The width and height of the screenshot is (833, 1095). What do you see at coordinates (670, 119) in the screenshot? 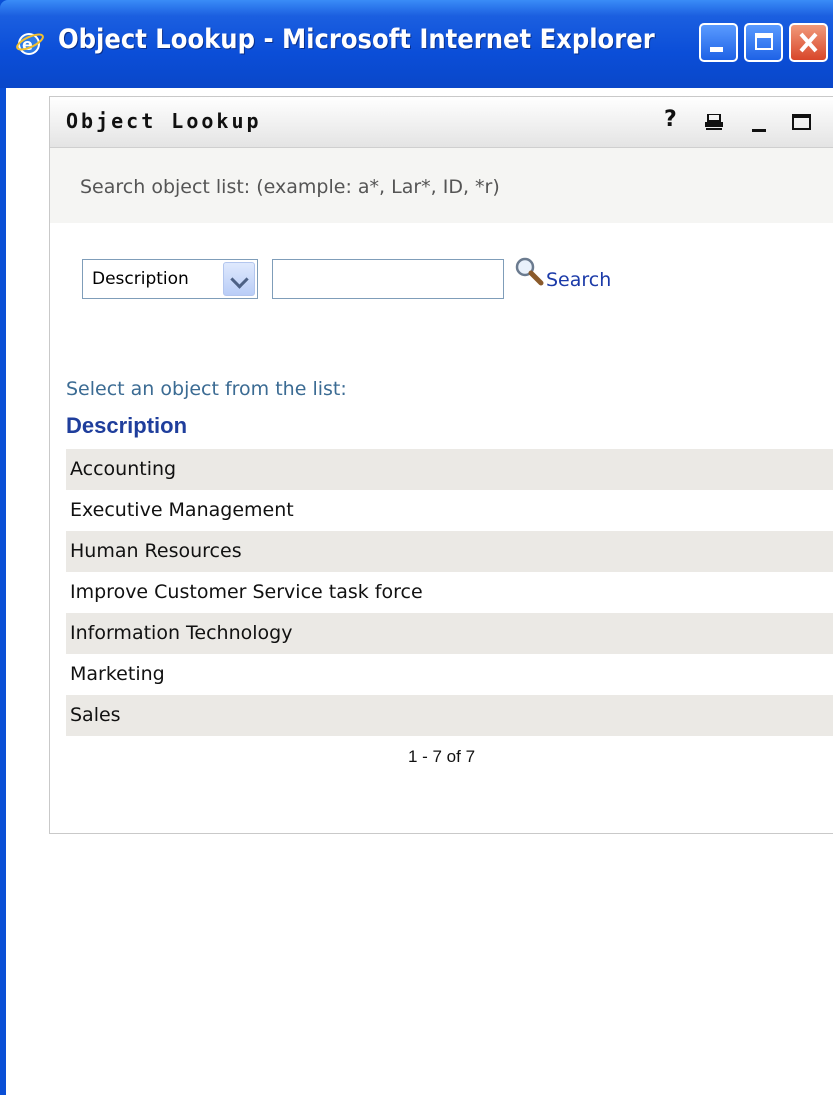
I see `help-icon: ?` at bounding box center [670, 119].